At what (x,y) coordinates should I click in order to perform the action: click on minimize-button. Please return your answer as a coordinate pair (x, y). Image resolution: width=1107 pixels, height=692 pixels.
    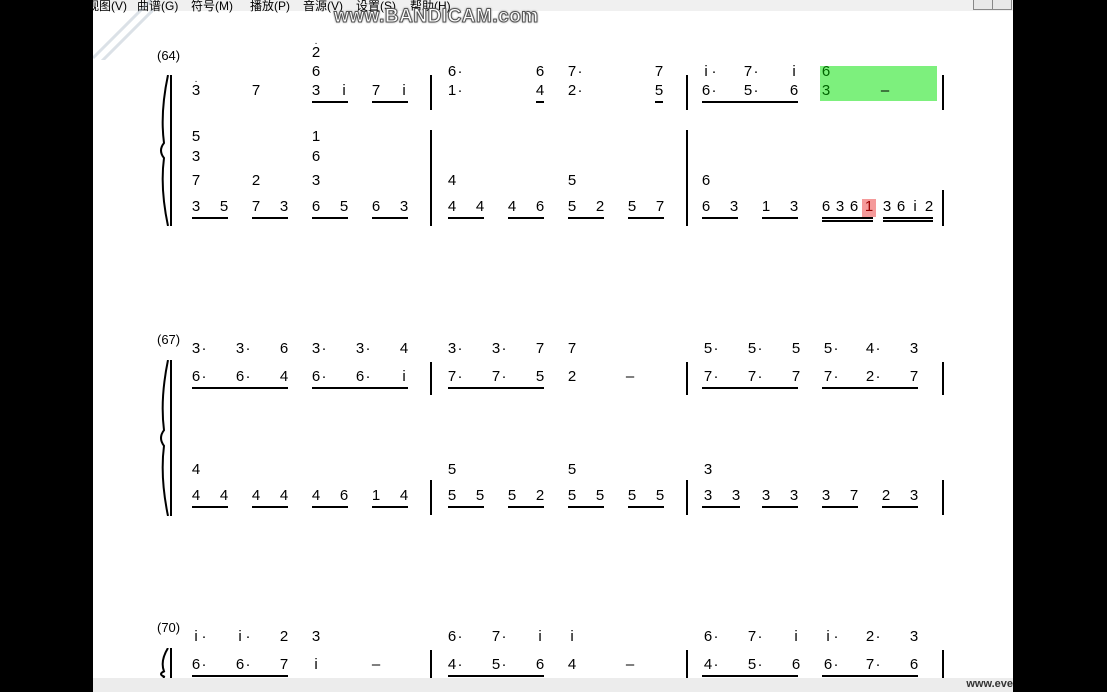
    Looking at the image, I should click on (983, 5).